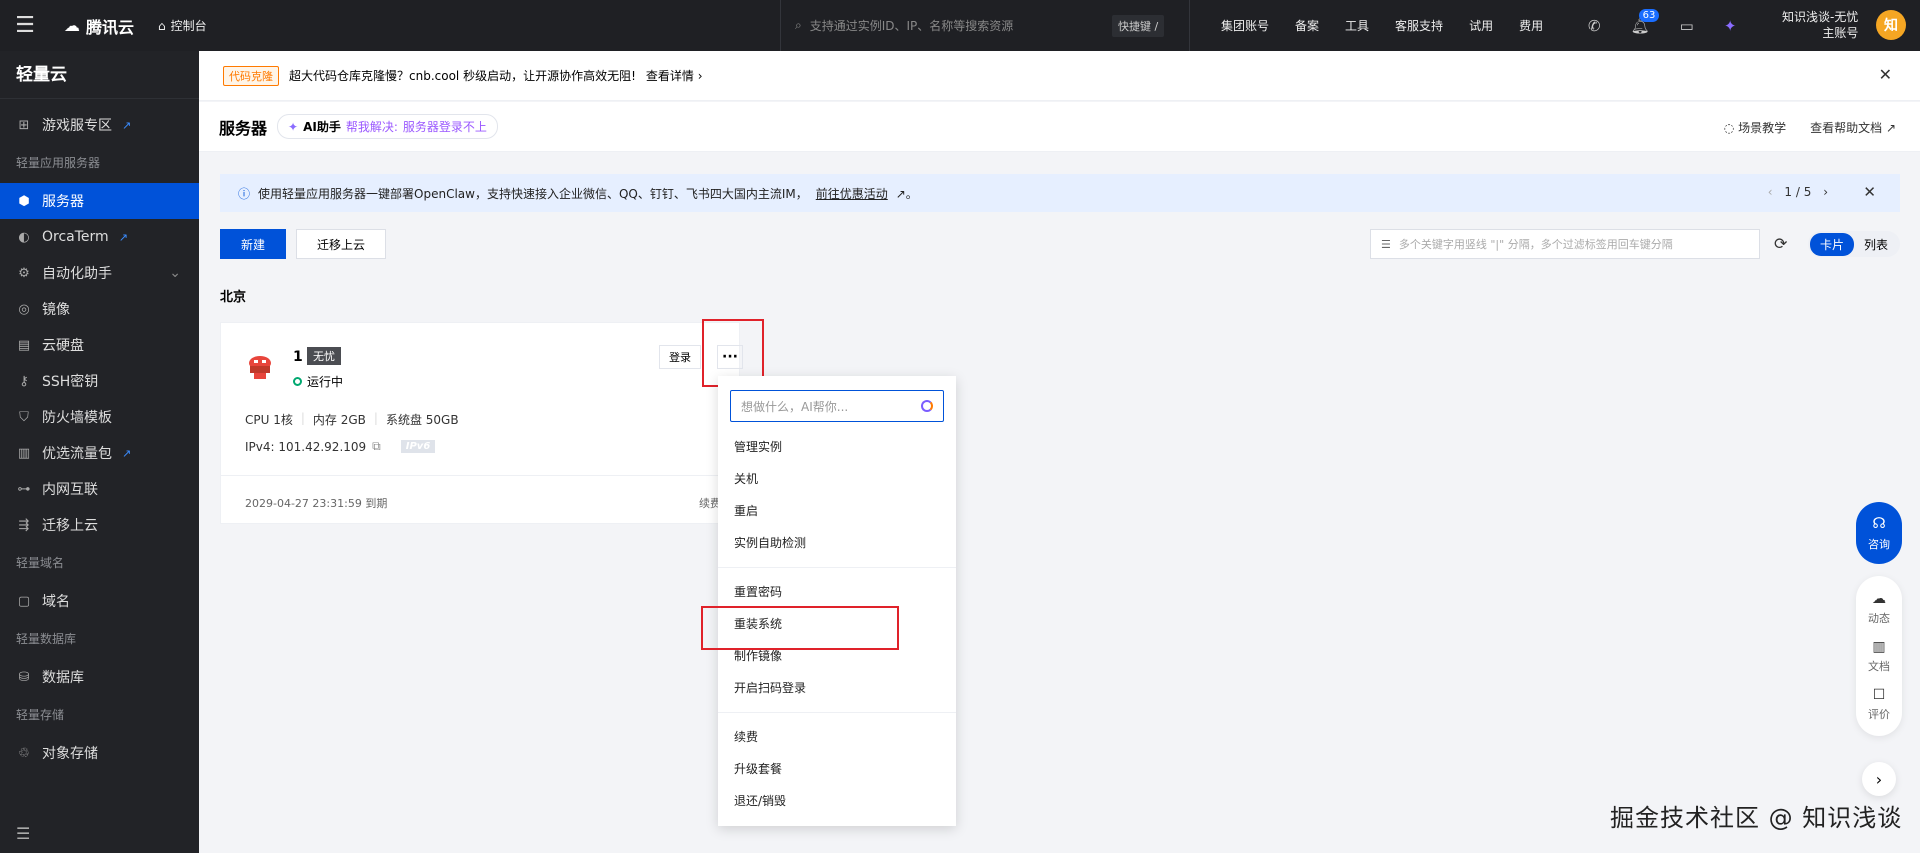 This screenshot has height=853, width=1920. What do you see at coordinates (24, 417) in the screenshot?
I see `shield-icon: ⛉` at bounding box center [24, 417].